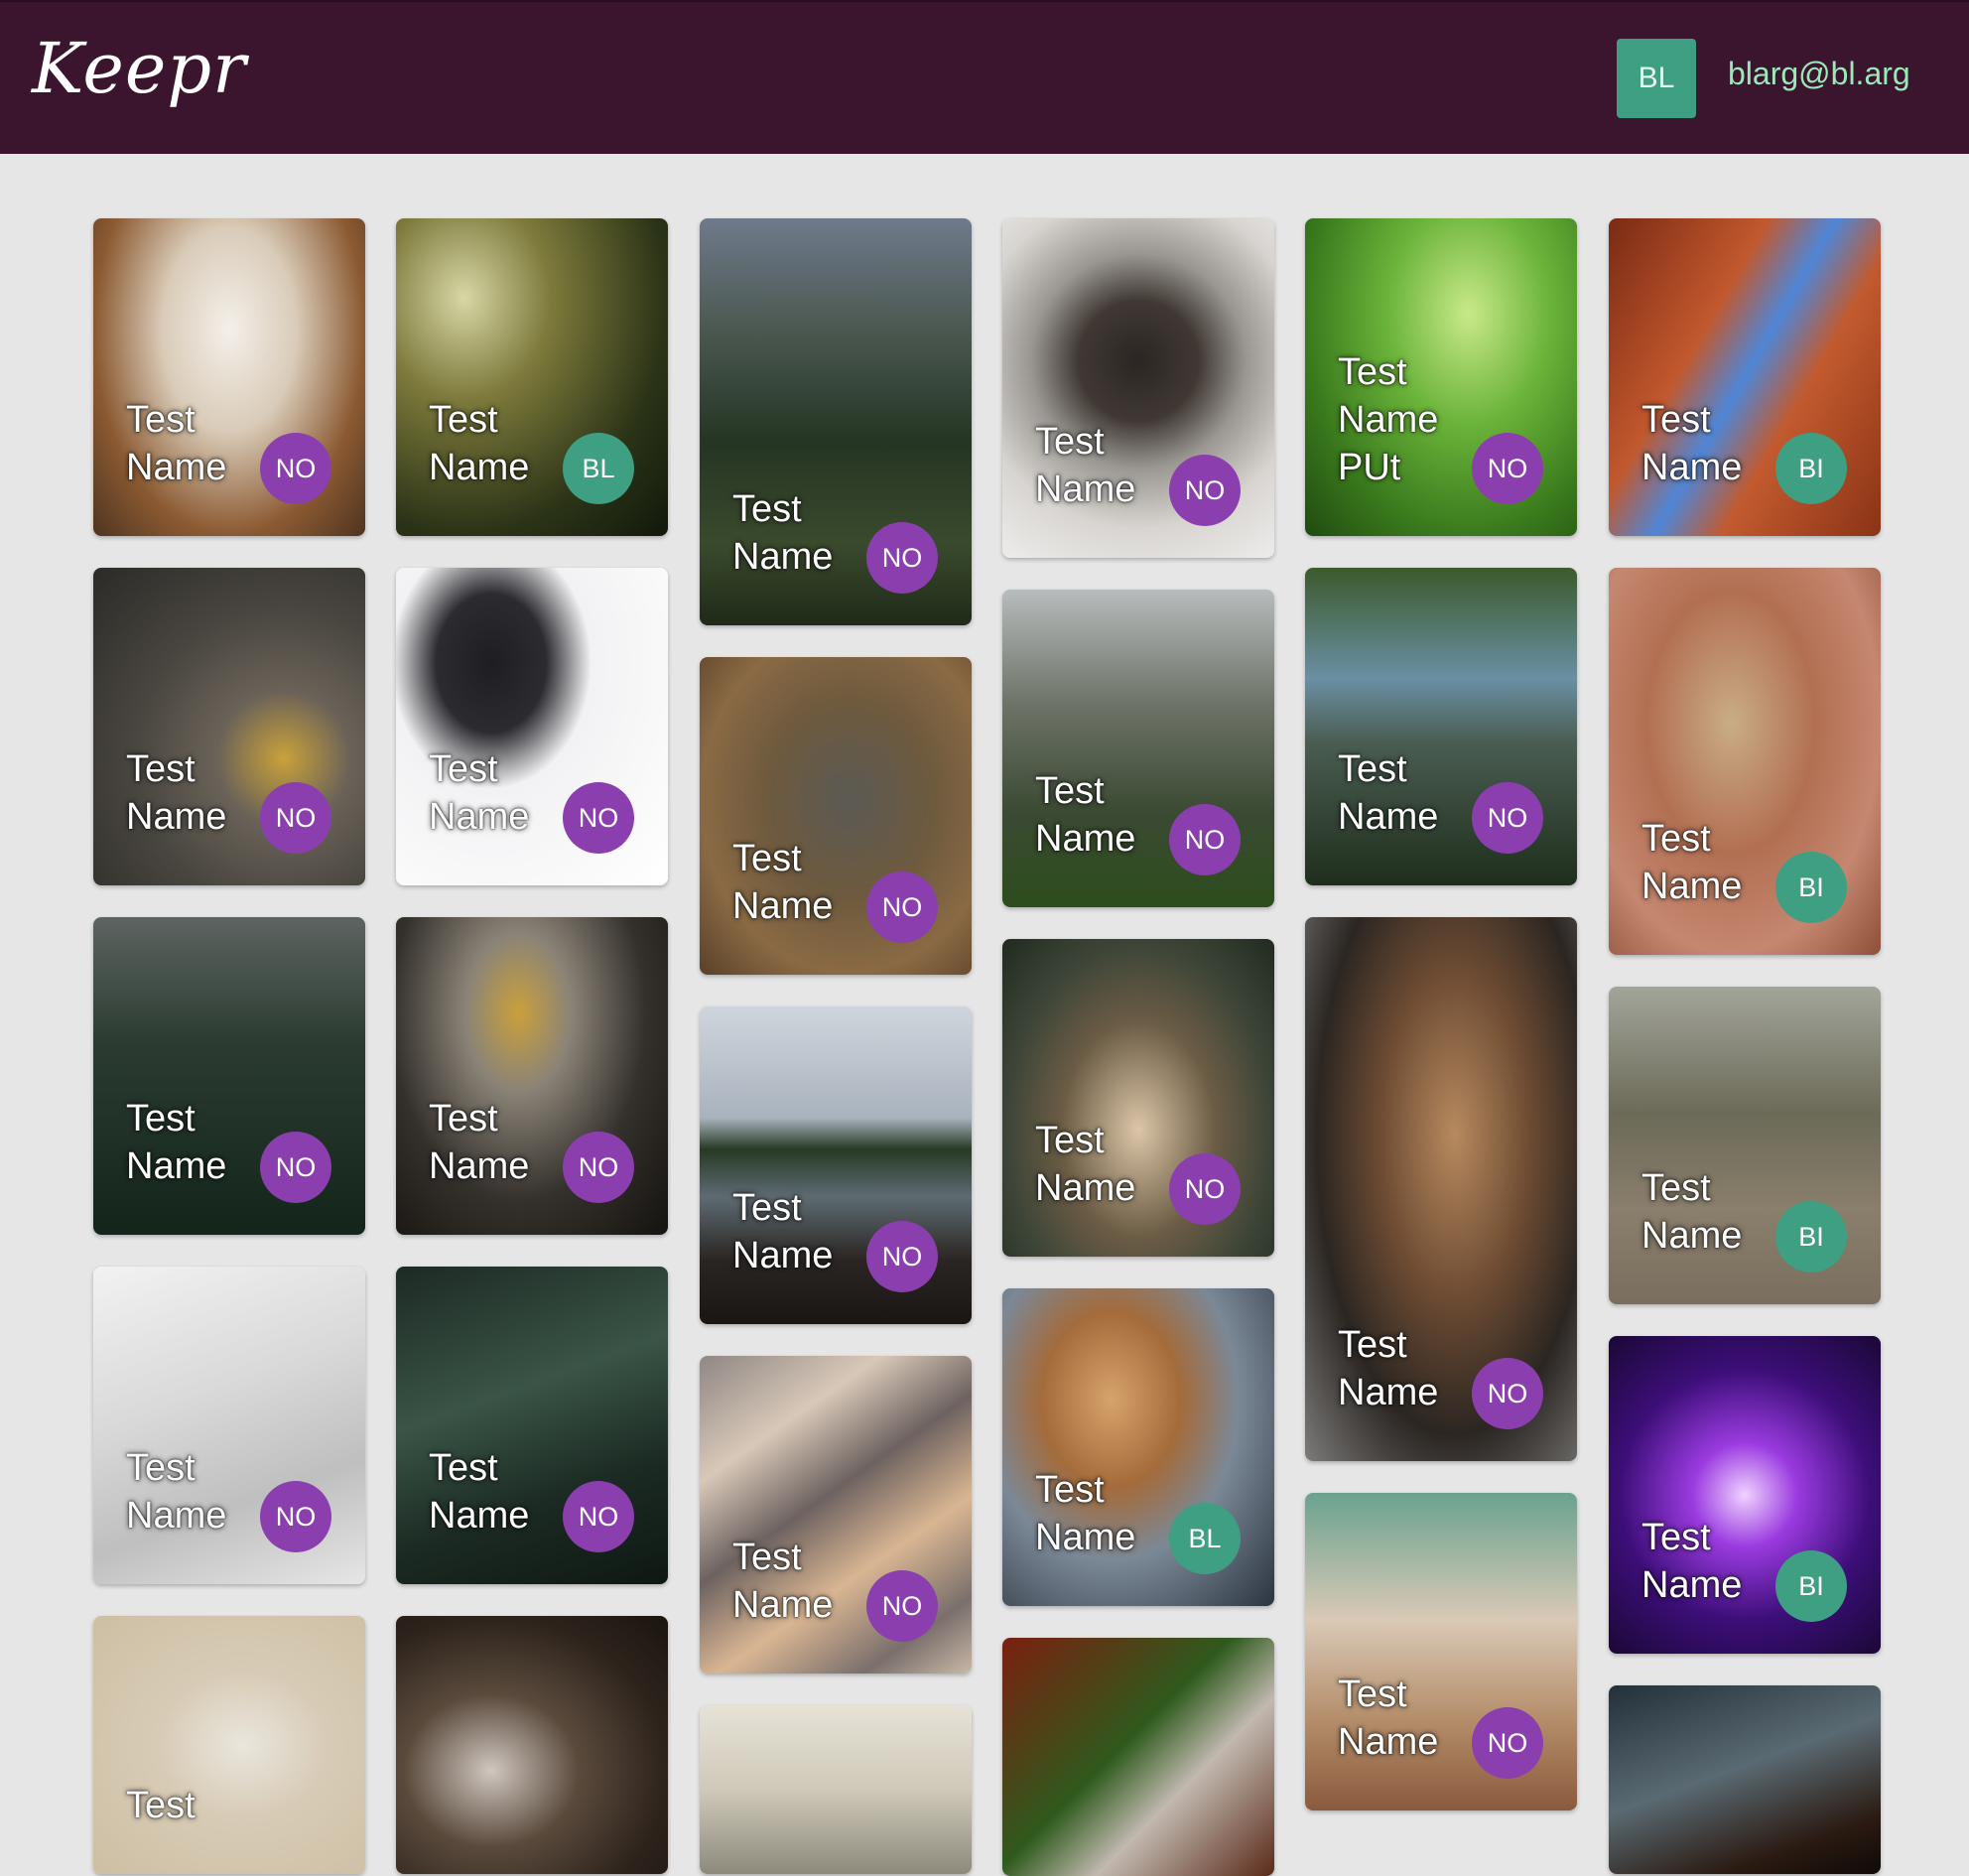 The width and height of the screenshot is (1969, 1876). I want to click on keep-title: Test, so click(161, 1805).